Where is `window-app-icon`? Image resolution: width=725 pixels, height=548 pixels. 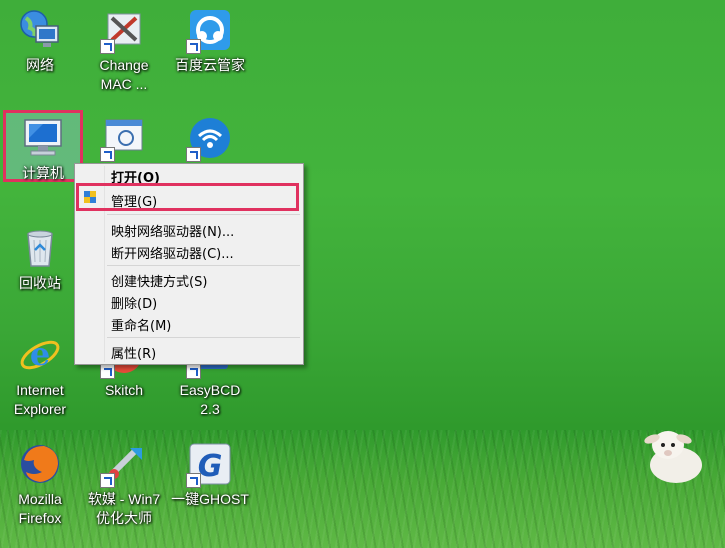 window-app-icon is located at coordinates (123, 139).